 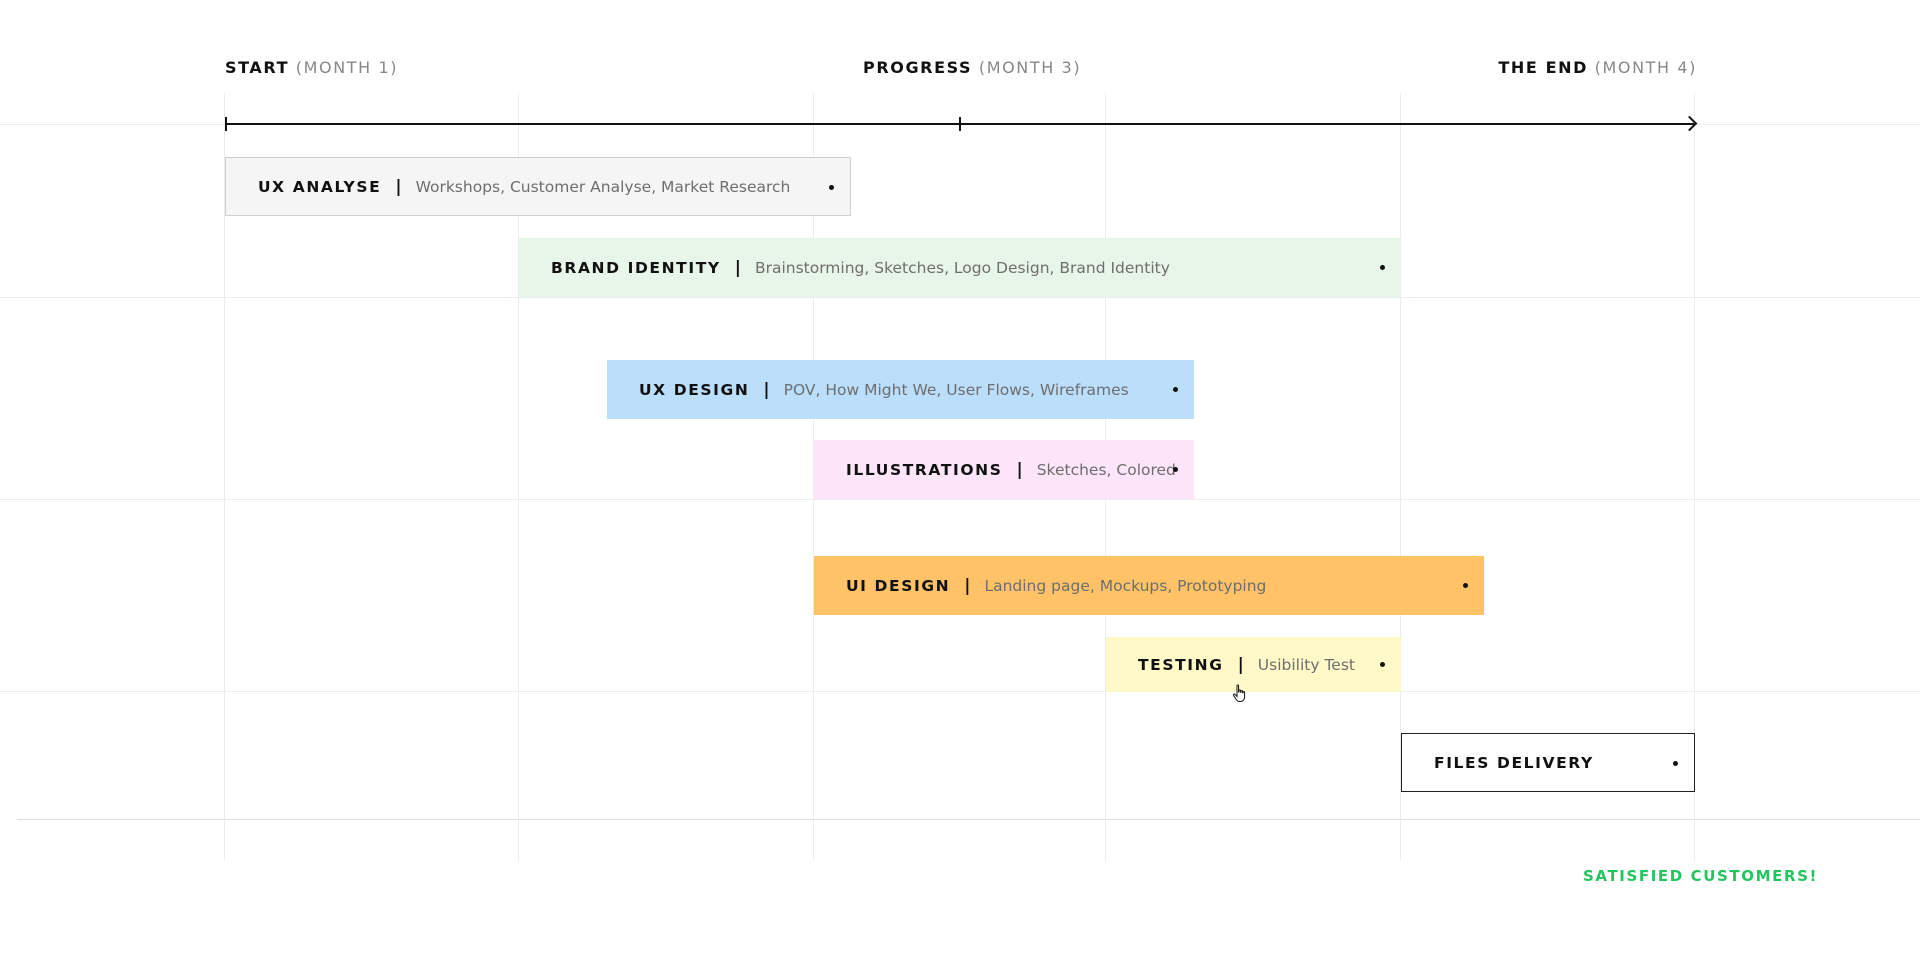 What do you see at coordinates (320, 186) in the screenshot?
I see `task-title: UX ANALYSE` at bounding box center [320, 186].